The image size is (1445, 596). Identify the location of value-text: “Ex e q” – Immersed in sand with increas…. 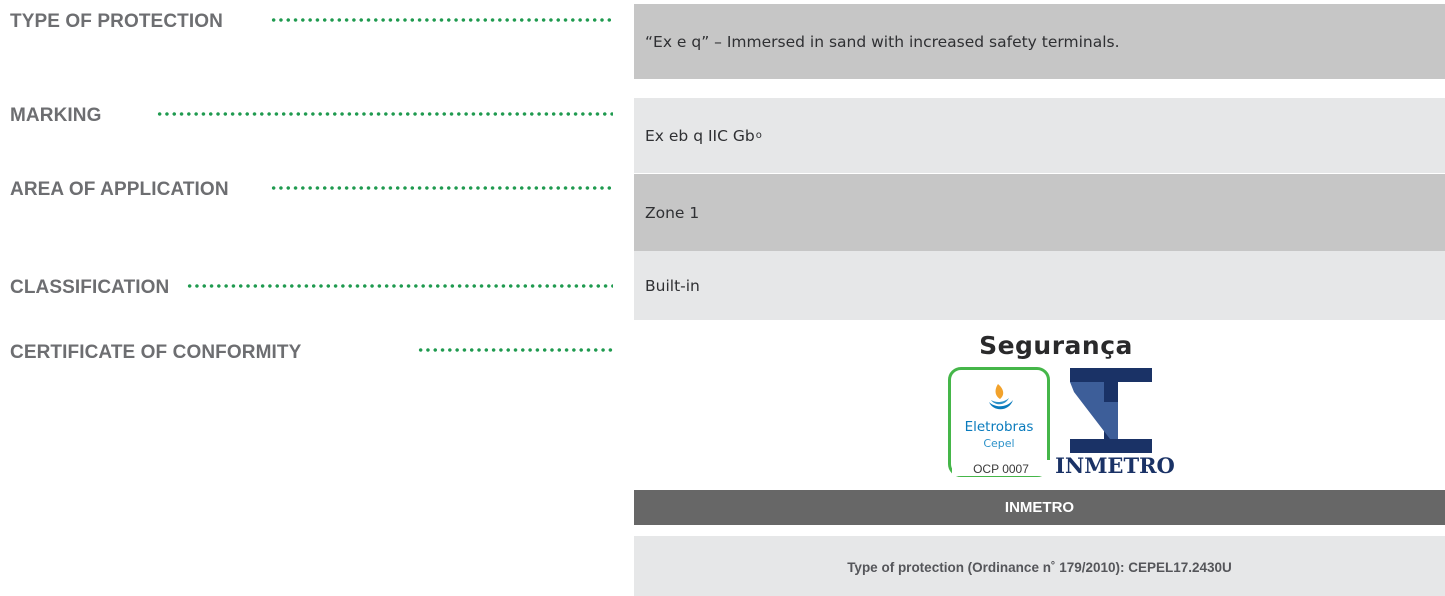
(882, 41).